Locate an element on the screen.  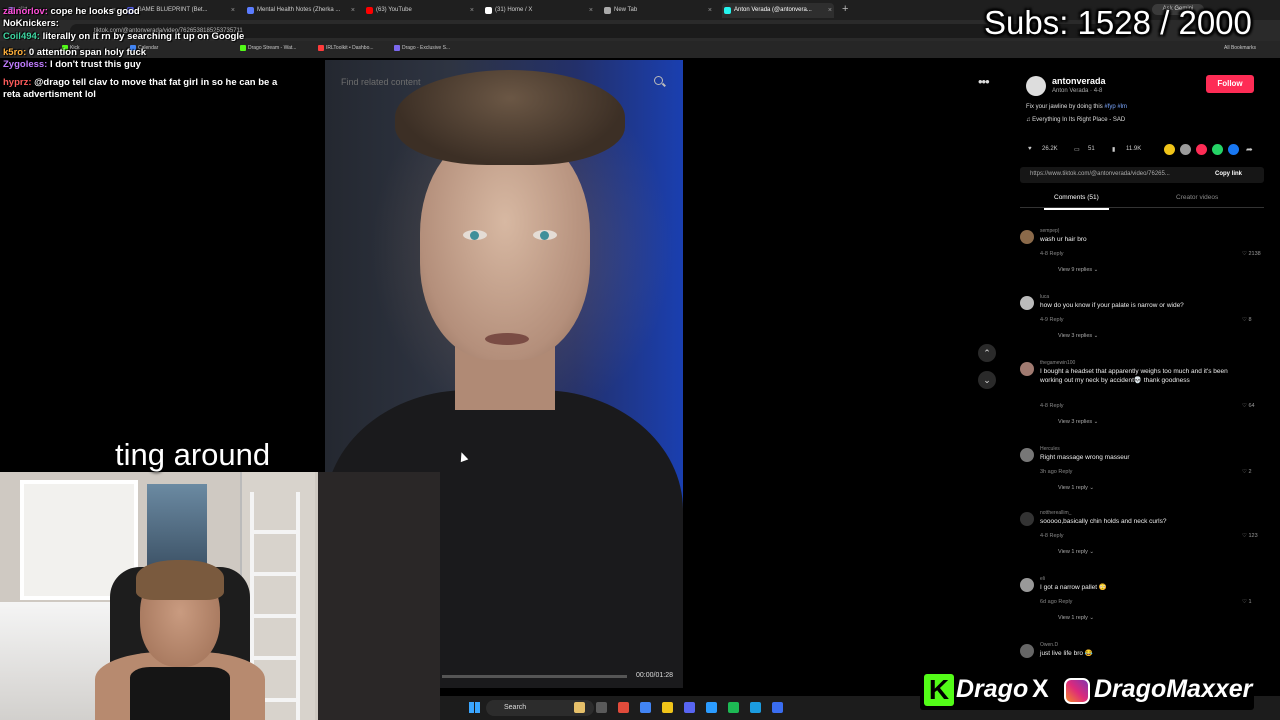
comment-meta-reply: 6d ago Reply is located at coordinates (1056, 602).